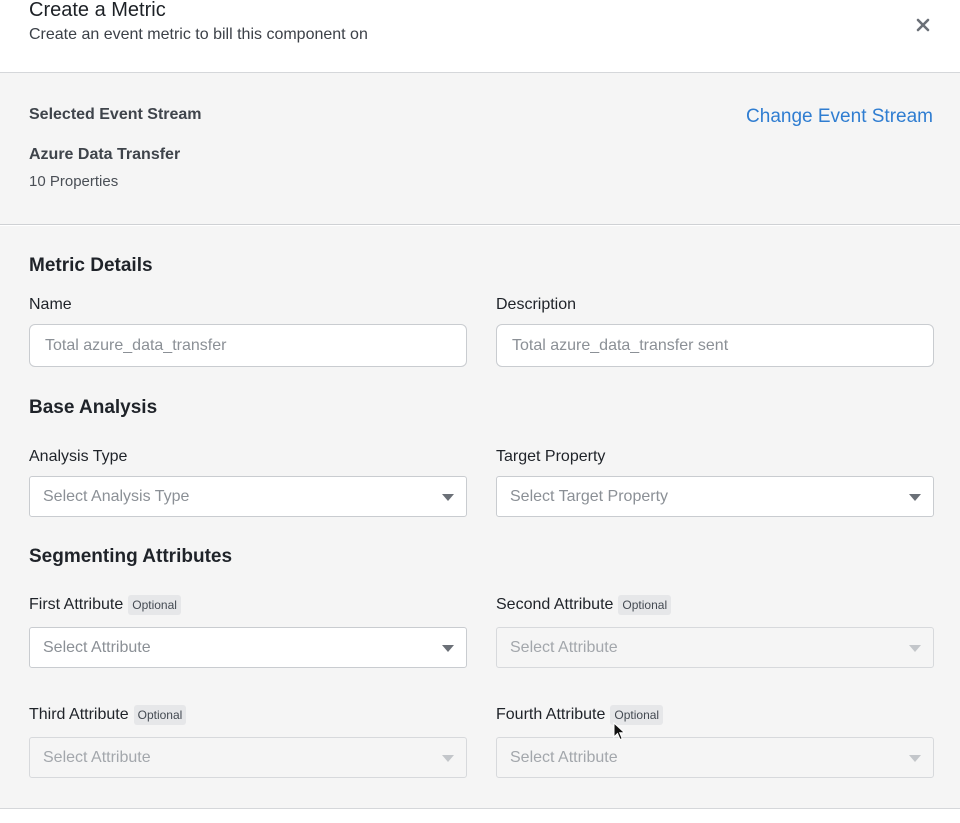  I want to click on close-icon, so click(923, 25).